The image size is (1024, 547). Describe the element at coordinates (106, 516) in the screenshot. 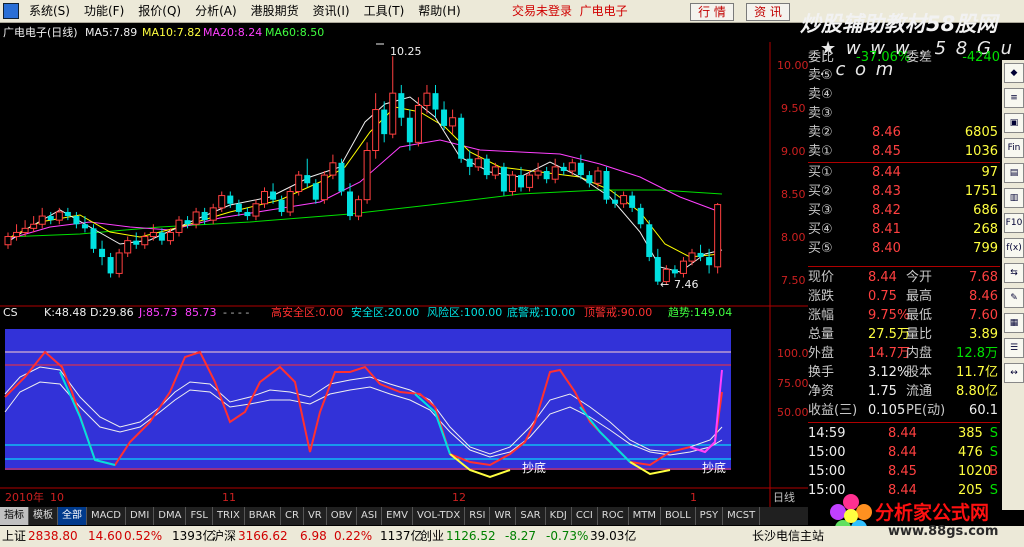

I see `tab-macd: MACD` at that location.